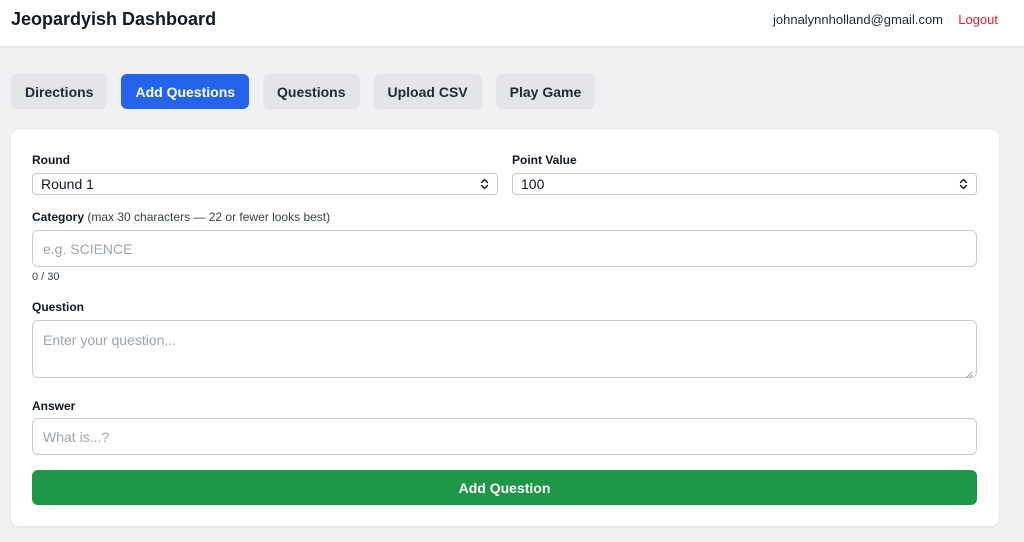 The width and height of the screenshot is (1024, 542). I want to click on round-label: Round, so click(51, 160).